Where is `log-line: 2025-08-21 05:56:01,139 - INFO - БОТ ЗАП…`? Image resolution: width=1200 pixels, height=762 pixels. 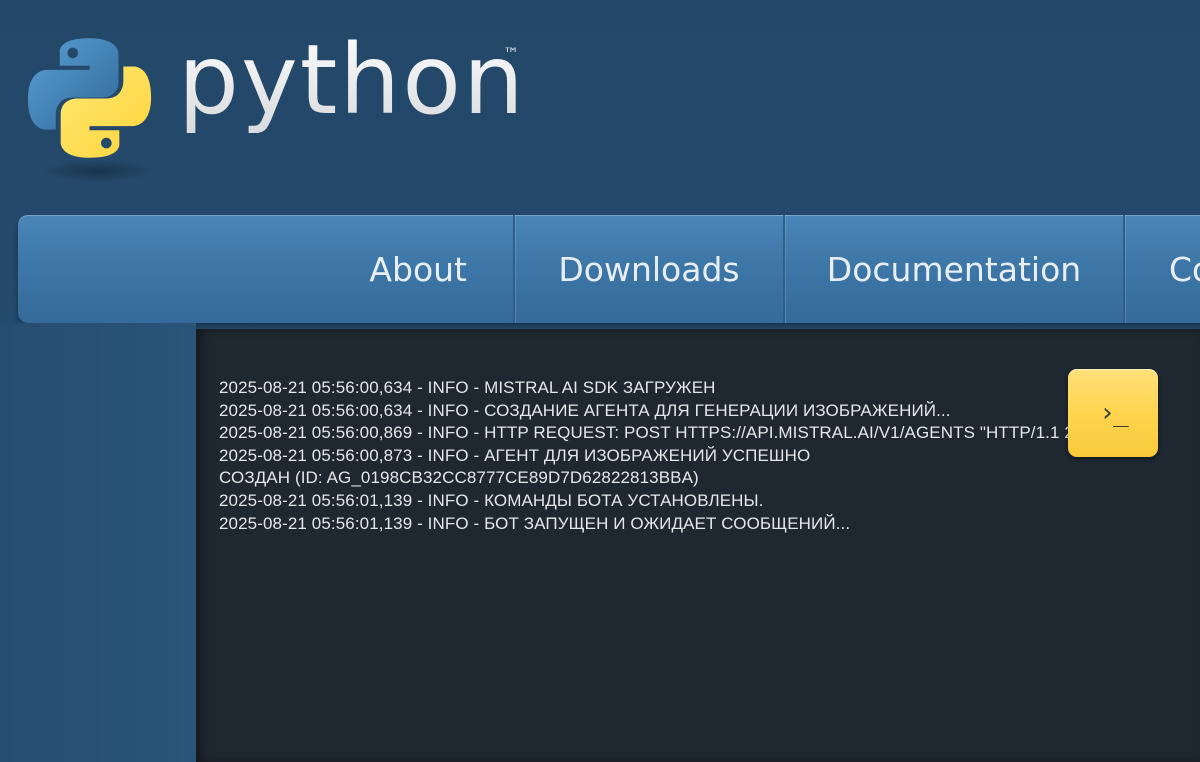
log-line: 2025-08-21 05:56:01,139 - INFO - БОТ ЗАП… is located at coordinates (535, 523).